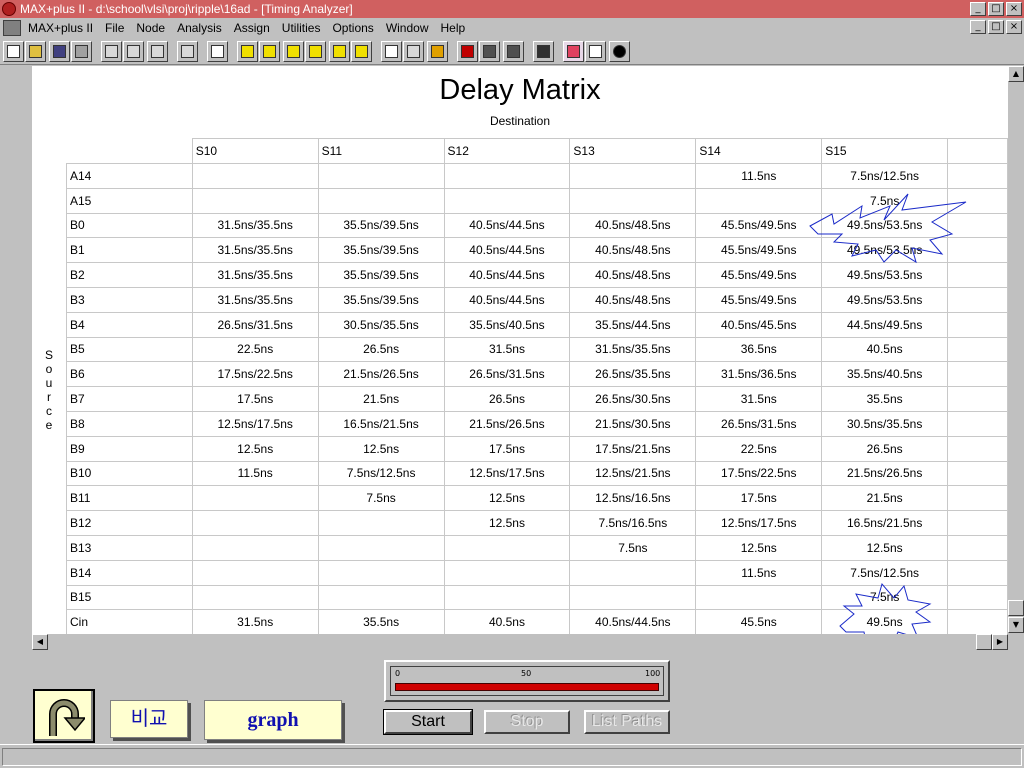 The height and width of the screenshot is (768, 1024). Describe the element at coordinates (759, 299) in the screenshot. I see `delay-cell: 45.5ns/49.5ns` at that location.